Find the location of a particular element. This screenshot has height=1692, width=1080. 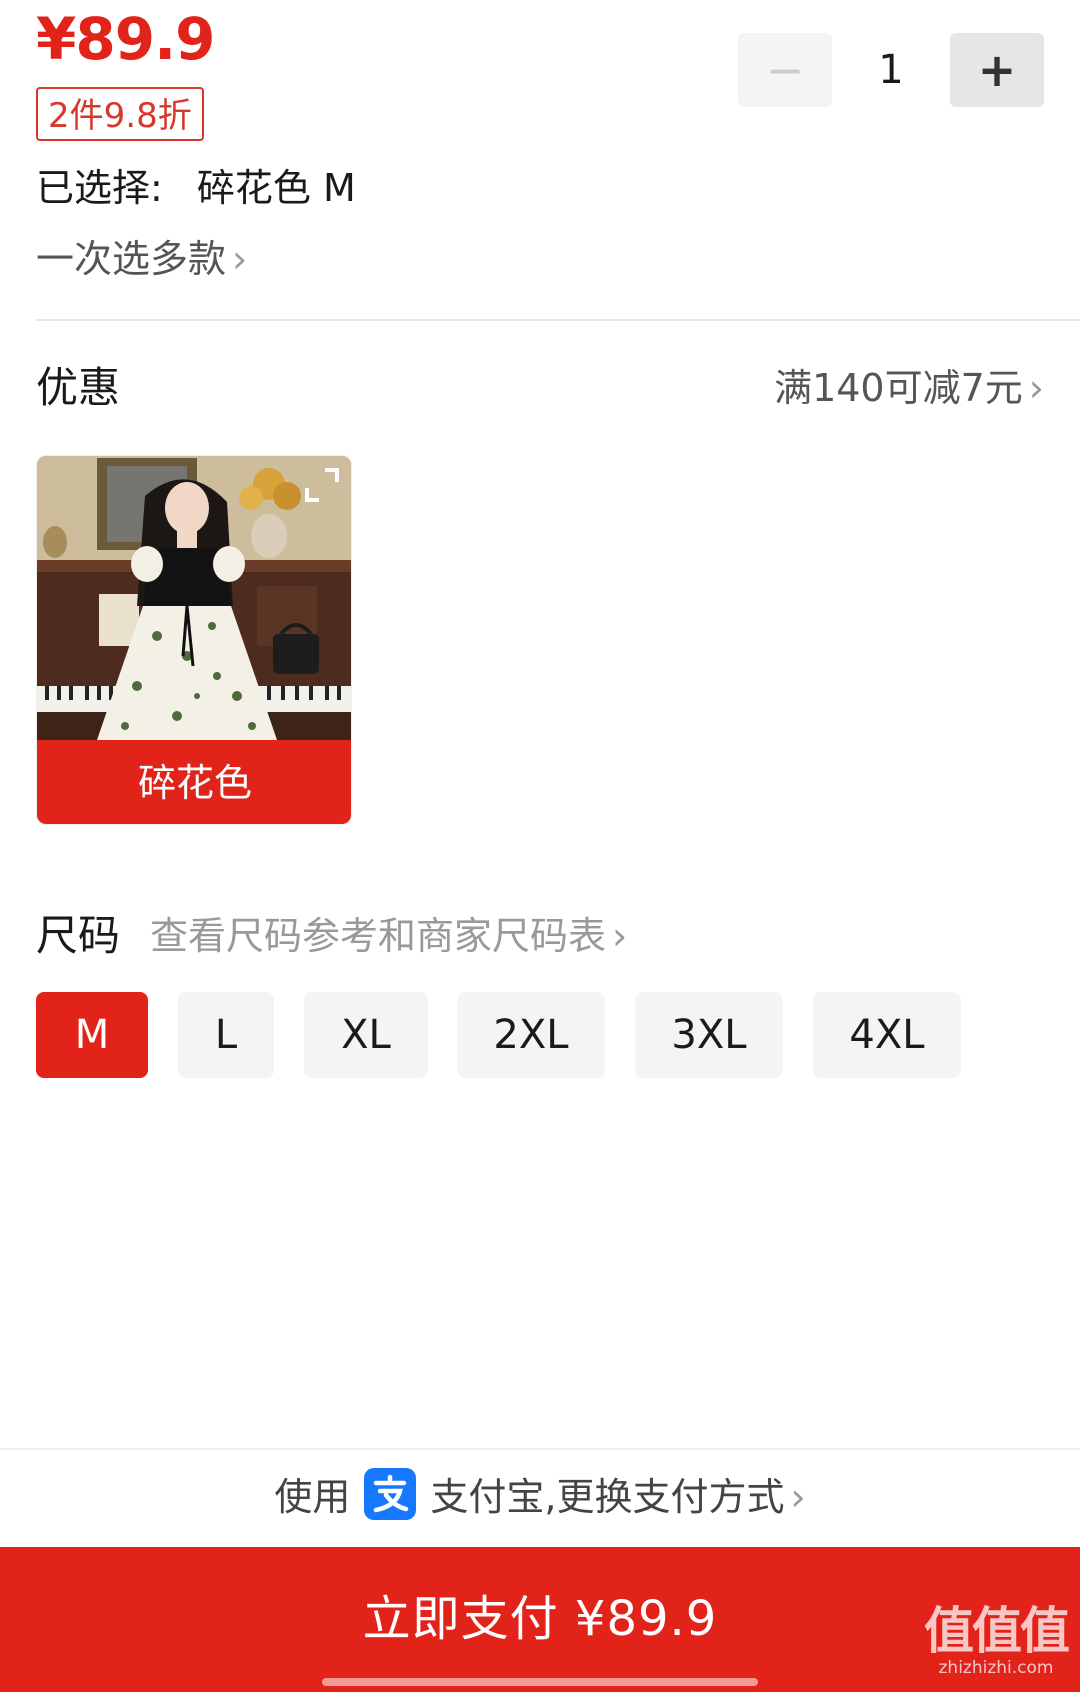

selected-variant: 已选择: 碎花色 M is located at coordinates (196, 188).